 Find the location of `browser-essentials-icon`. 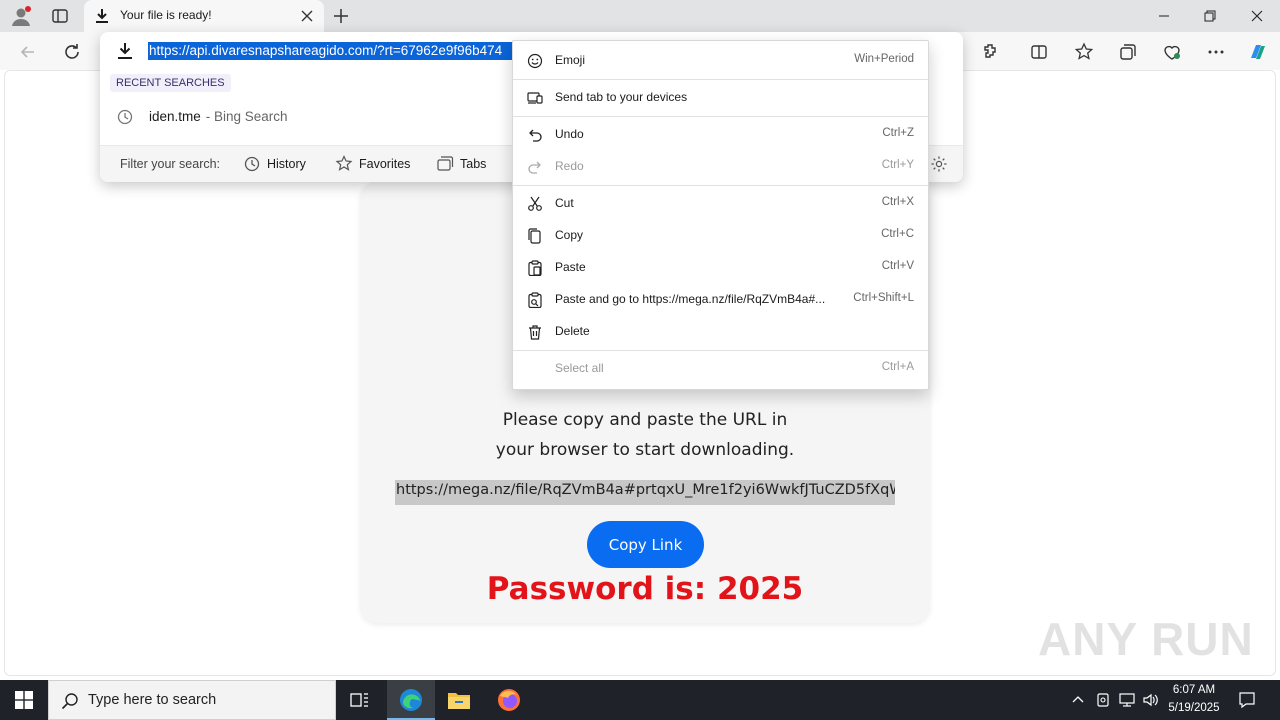

browser-essentials-icon is located at coordinates (1172, 52).